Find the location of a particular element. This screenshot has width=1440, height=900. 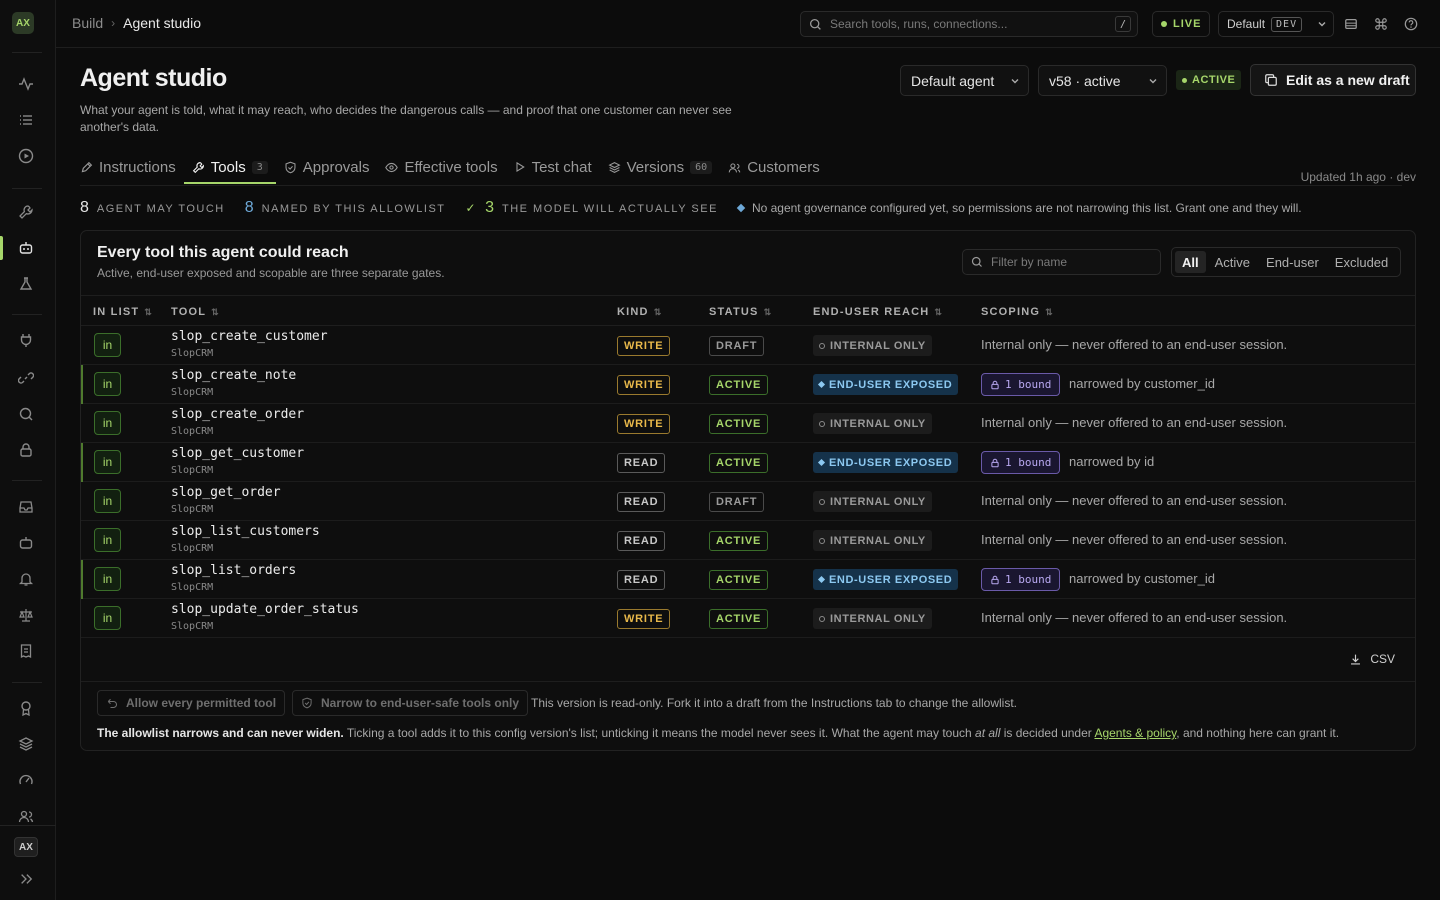

rail-active-indicator is located at coordinates (1, 248).